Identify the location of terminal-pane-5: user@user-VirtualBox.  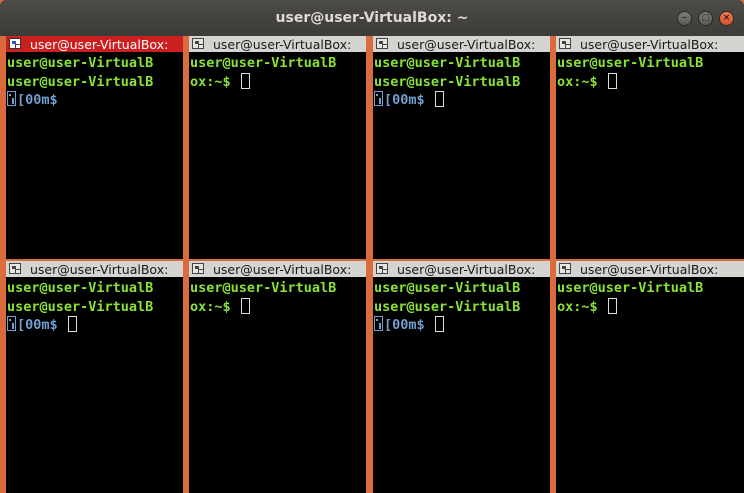
(94, 377).